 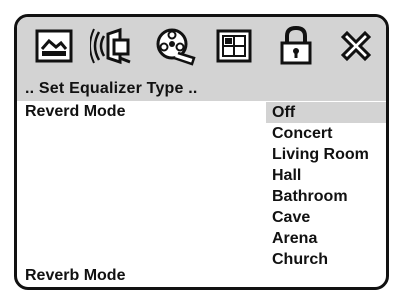 I want to click on option-living-room: Living Room, so click(x=326, y=154).